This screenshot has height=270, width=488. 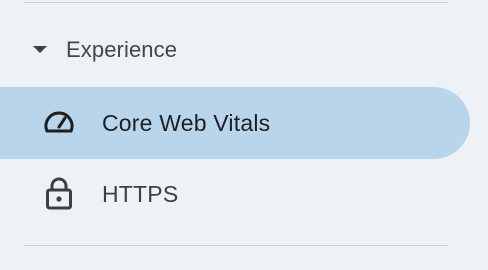 What do you see at coordinates (140, 194) in the screenshot?
I see `nav-item-label: HTTPS` at bounding box center [140, 194].